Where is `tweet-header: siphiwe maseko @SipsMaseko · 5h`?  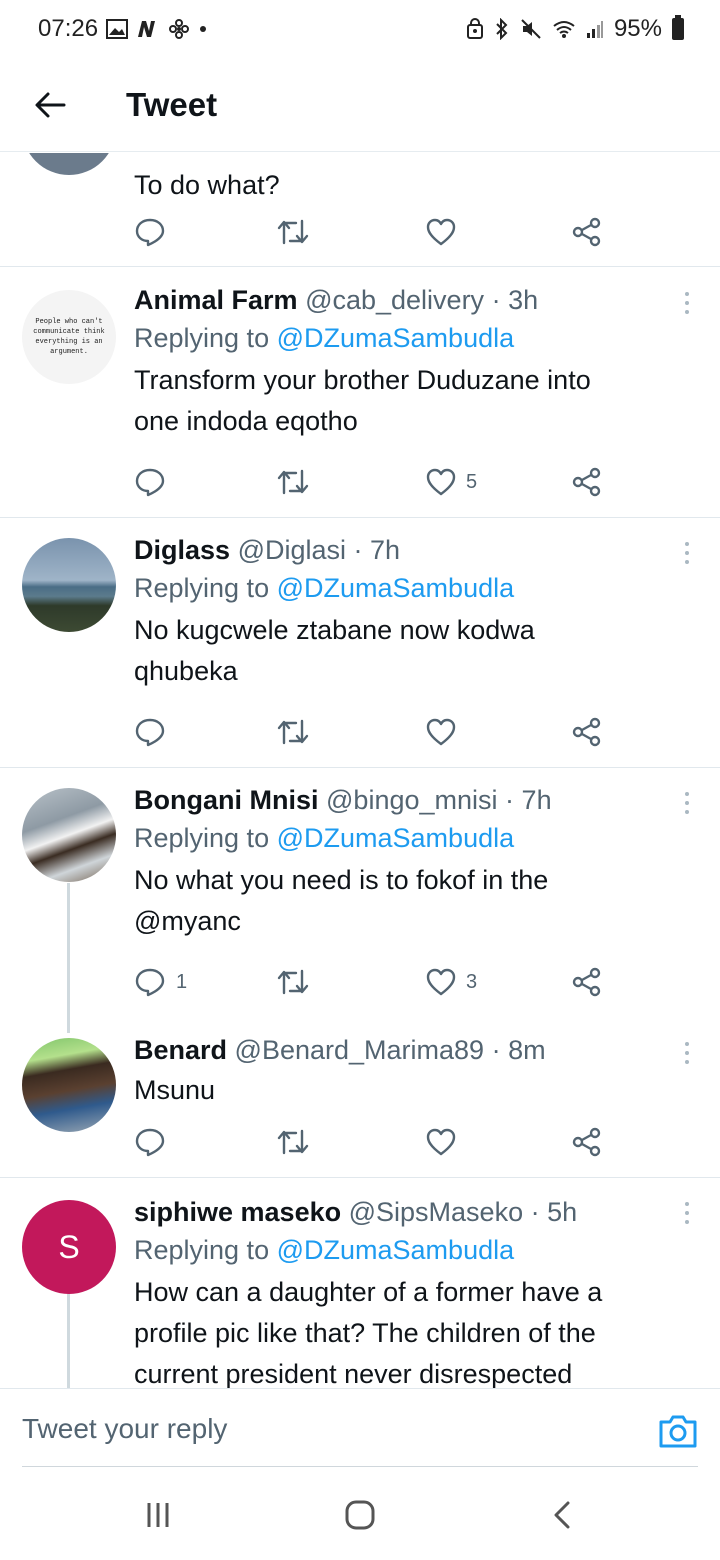 tweet-header: siphiwe maseko @SipsMaseko · 5h is located at coordinates (407, 1212).